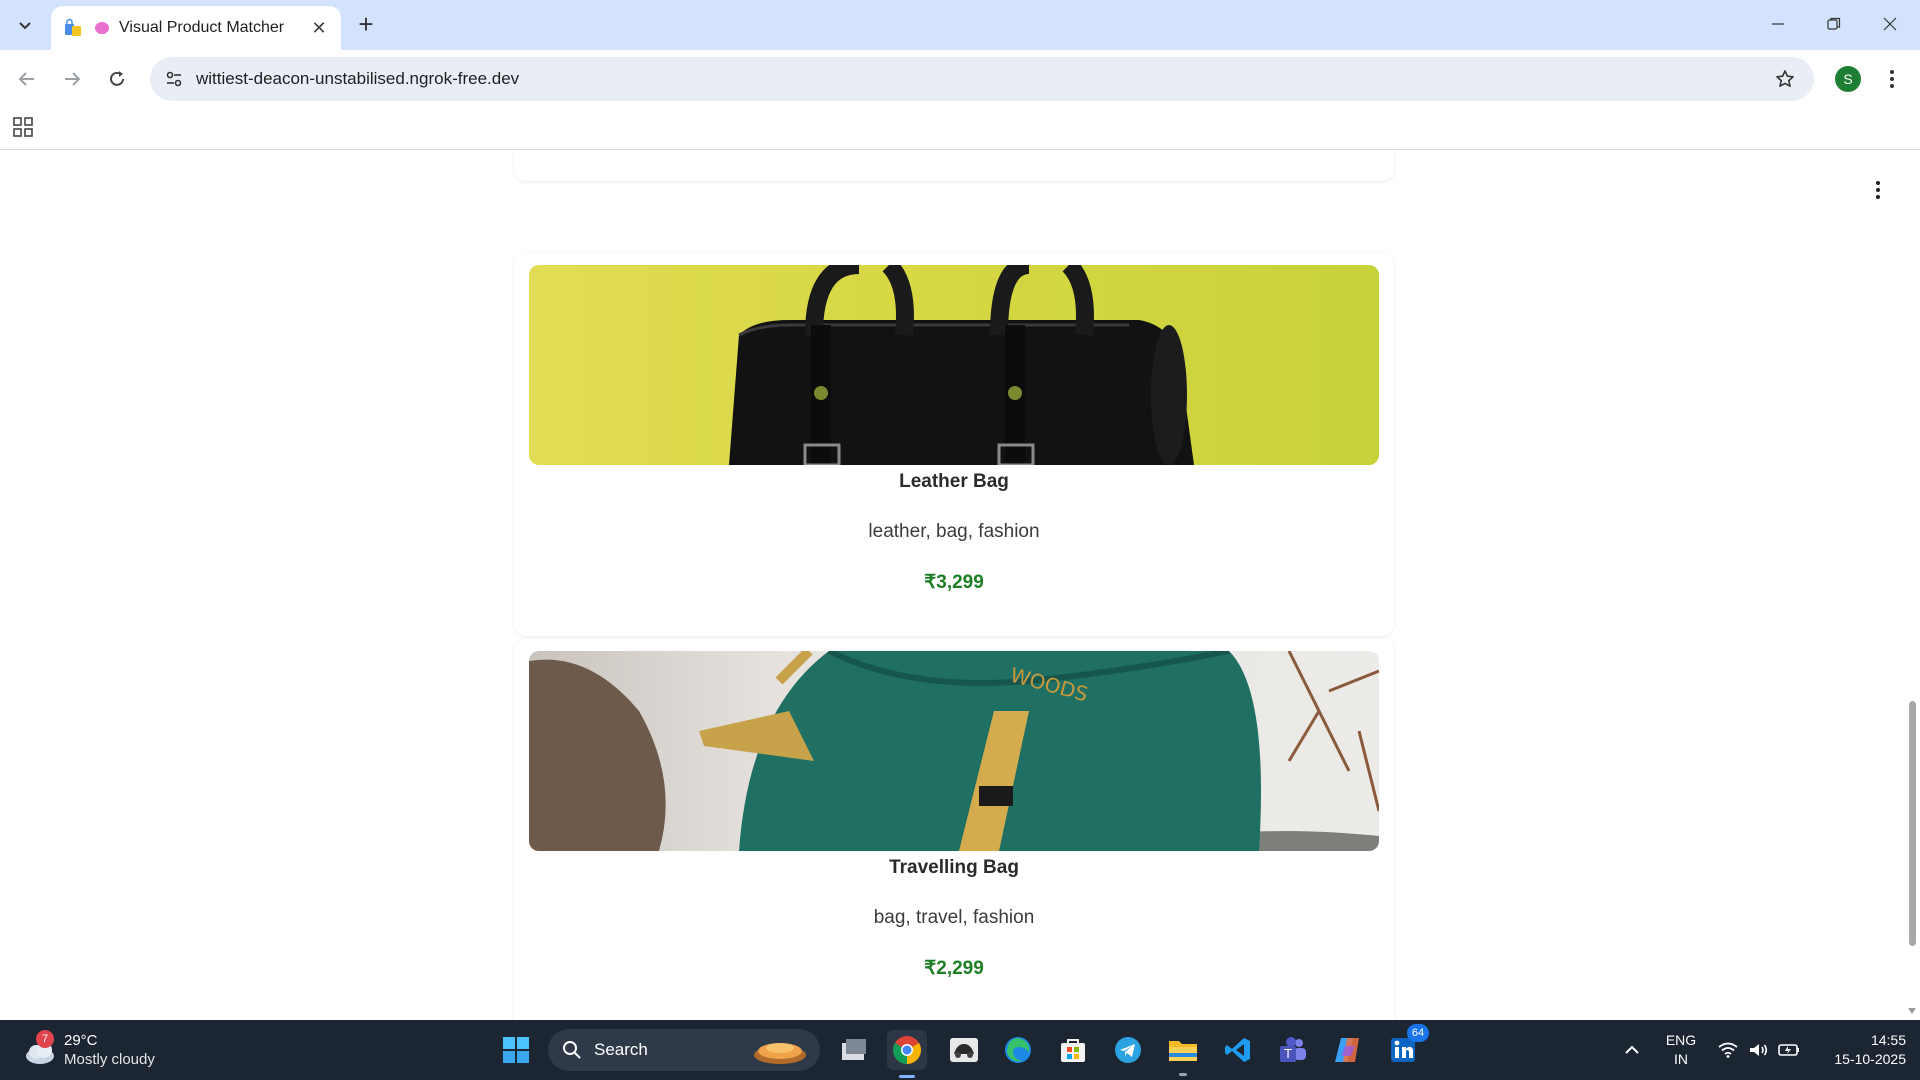  Describe the element at coordinates (1728, 1050) in the screenshot. I see `wifi-icon` at that location.